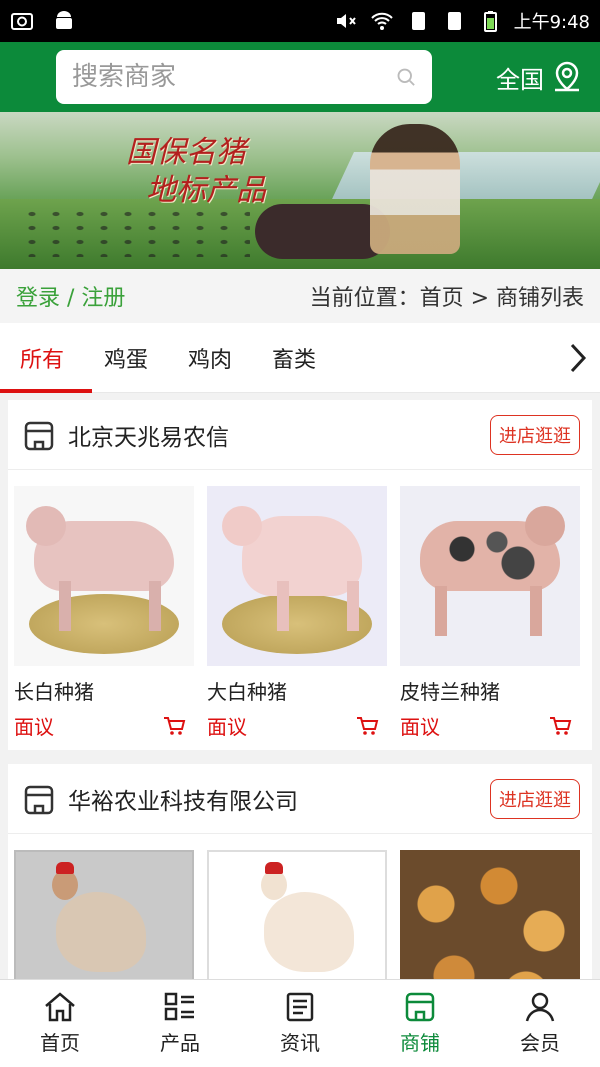 The height and width of the screenshot is (1067, 600). Describe the element at coordinates (126, 358) in the screenshot. I see `tab-eggs: 鸡蛋` at that location.